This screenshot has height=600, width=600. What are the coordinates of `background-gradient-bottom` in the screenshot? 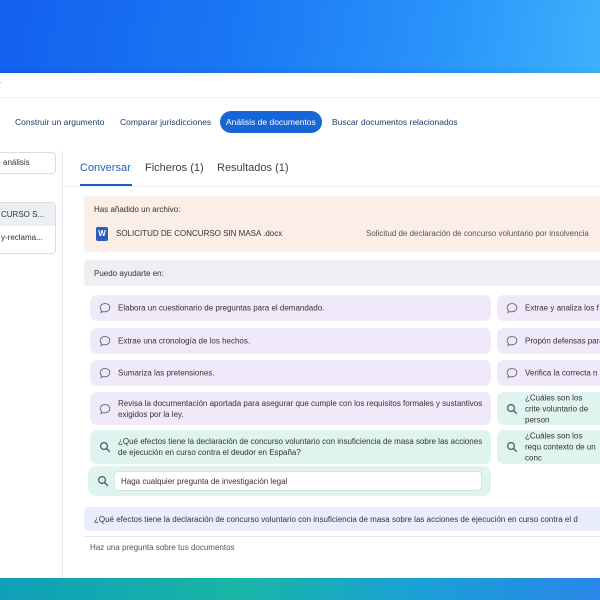 It's located at (300, 589).